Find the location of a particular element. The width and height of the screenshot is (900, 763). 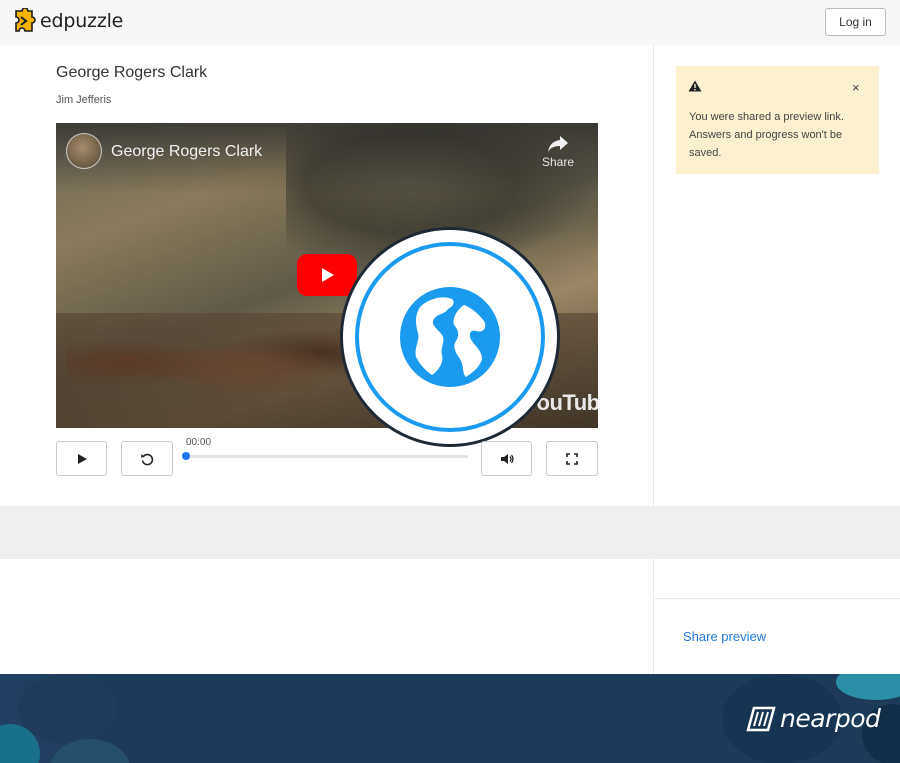

column-divider is located at coordinates (653, 275).